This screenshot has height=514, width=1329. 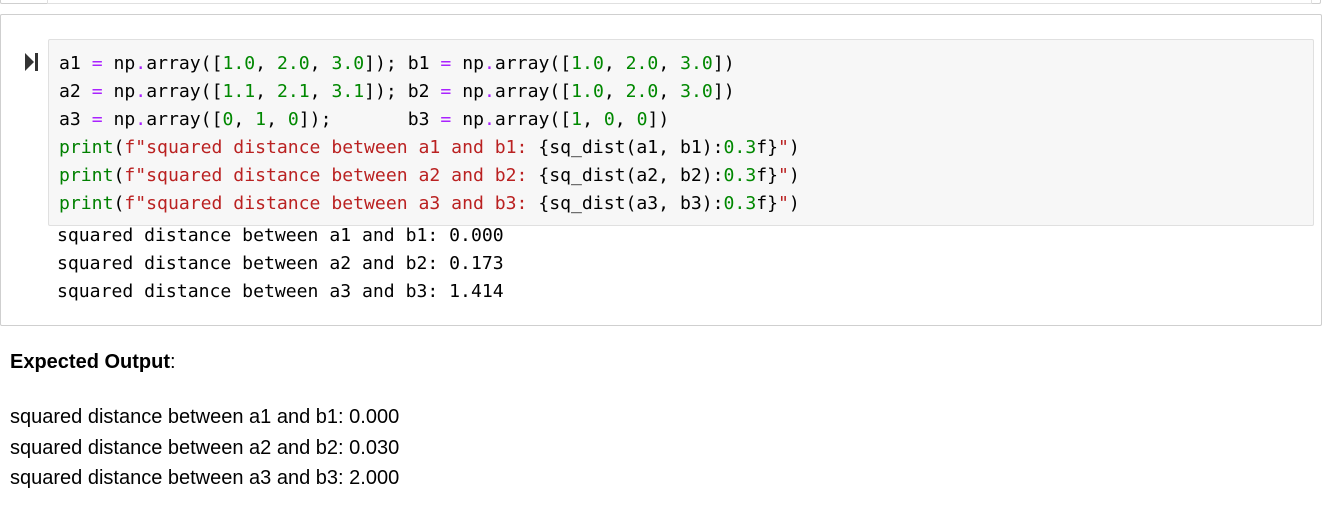 I want to click on code-token: a2, so click(x=70, y=91).